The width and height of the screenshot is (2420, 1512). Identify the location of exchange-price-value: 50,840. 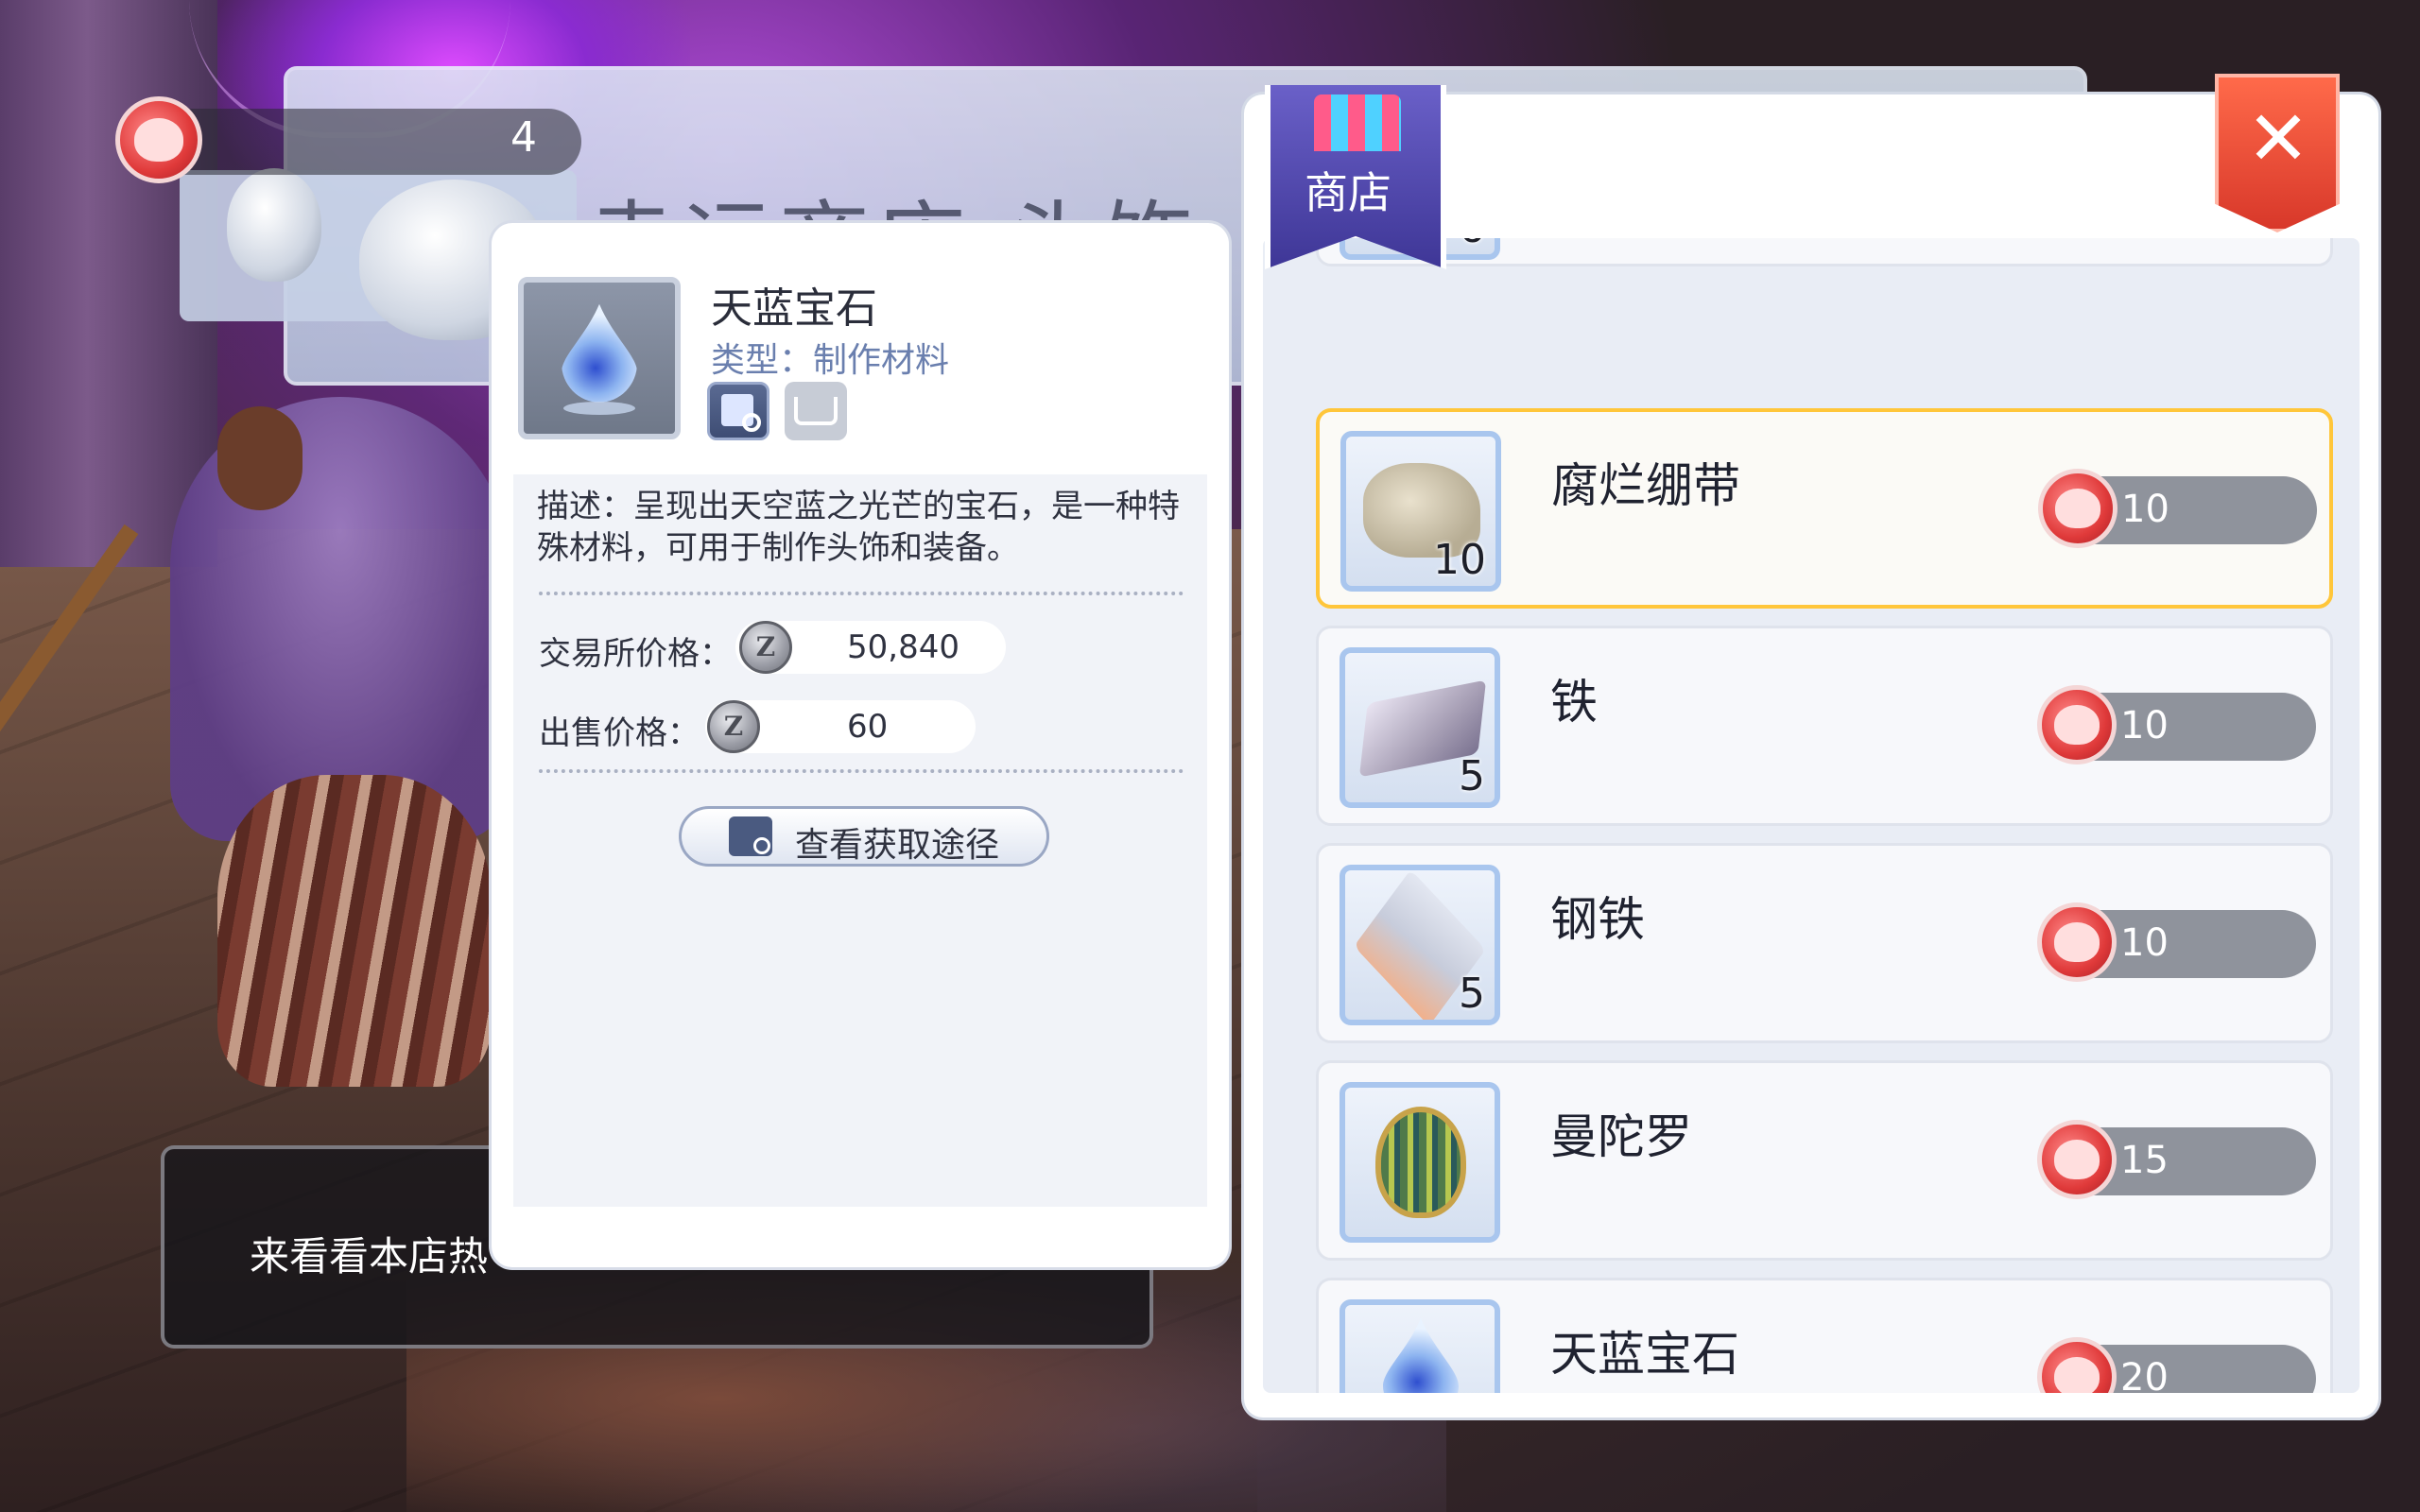
(903, 647).